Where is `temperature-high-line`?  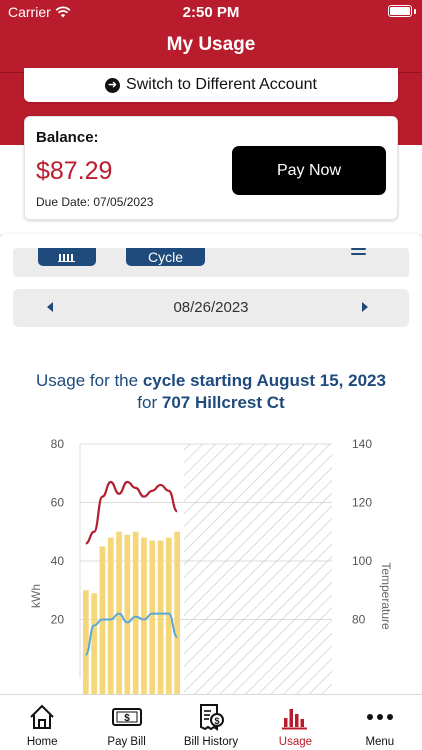
temperature-high-line is located at coordinates (131, 512).